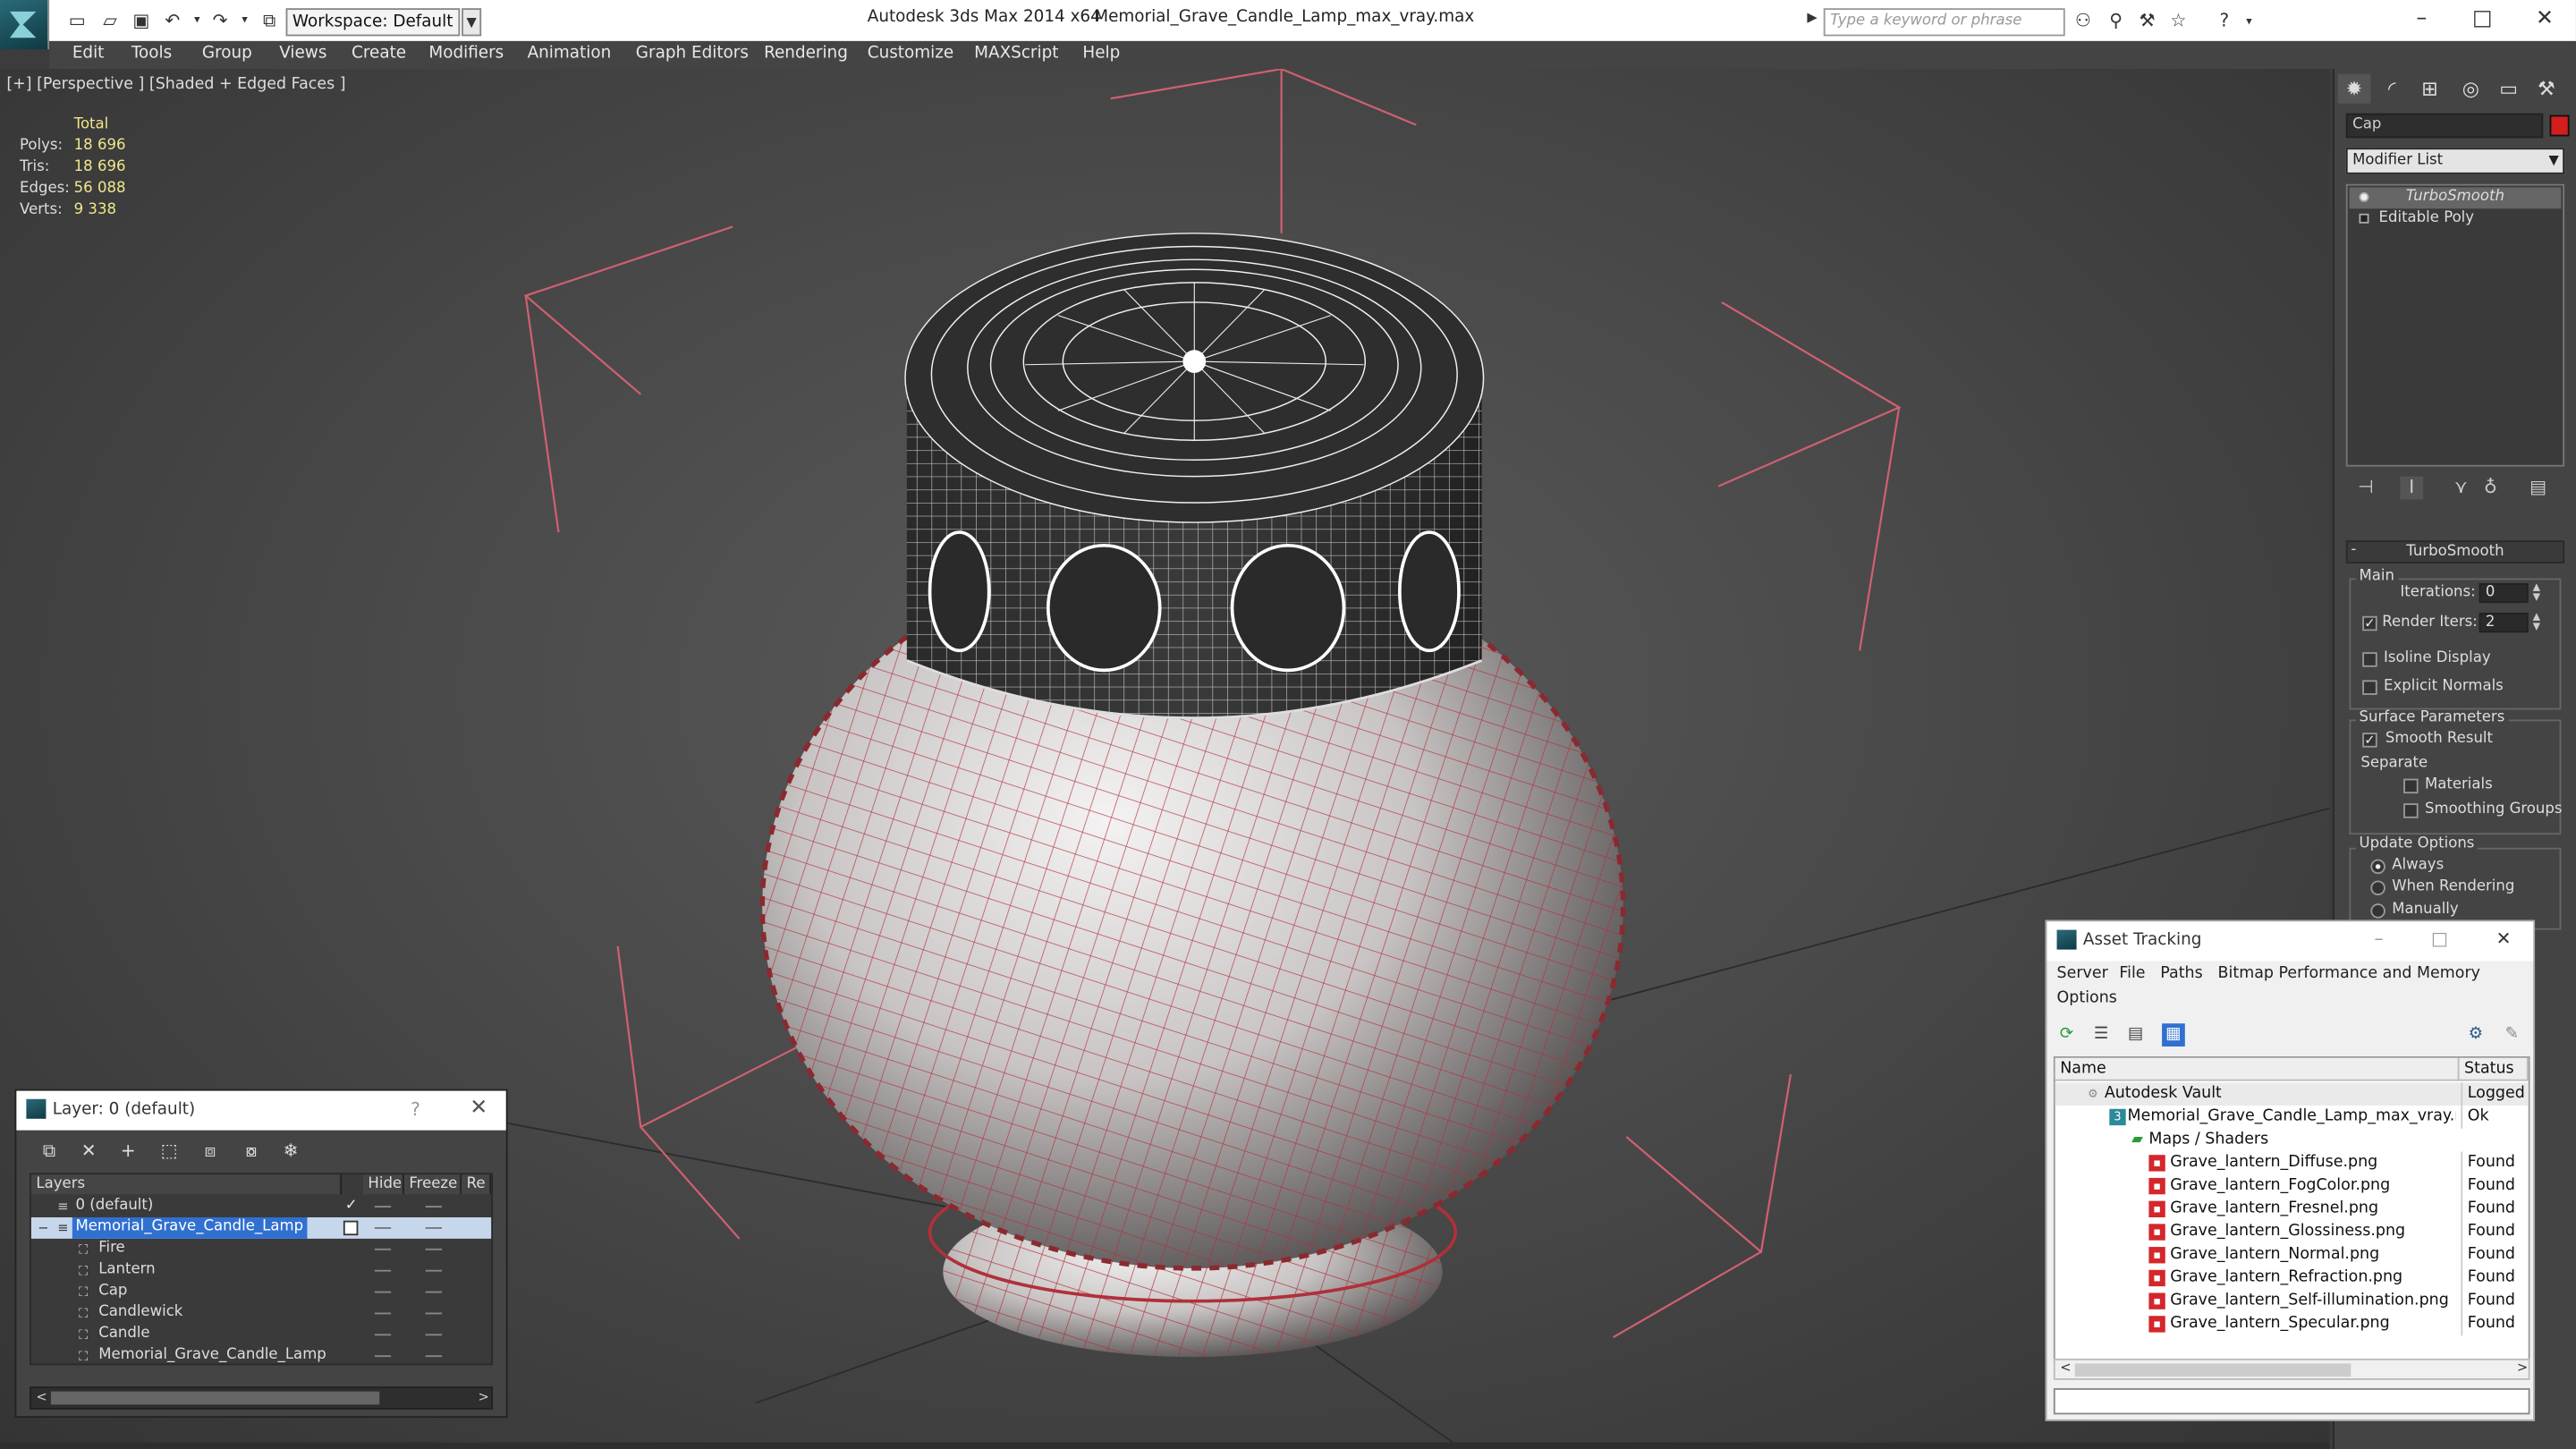  Describe the element at coordinates (261, 1314) in the screenshot. I see `object-row: ⛶ Candlewick` at that location.